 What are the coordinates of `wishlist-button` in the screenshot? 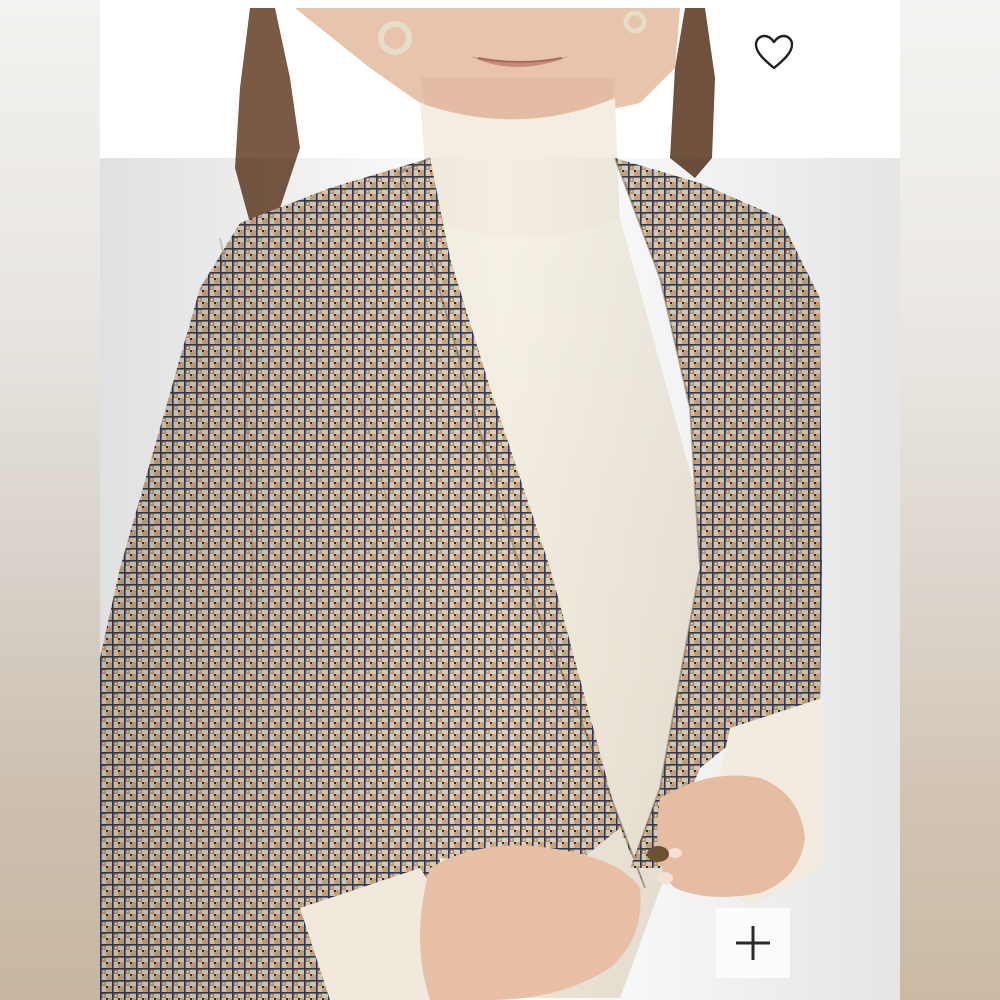 It's located at (774, 52).